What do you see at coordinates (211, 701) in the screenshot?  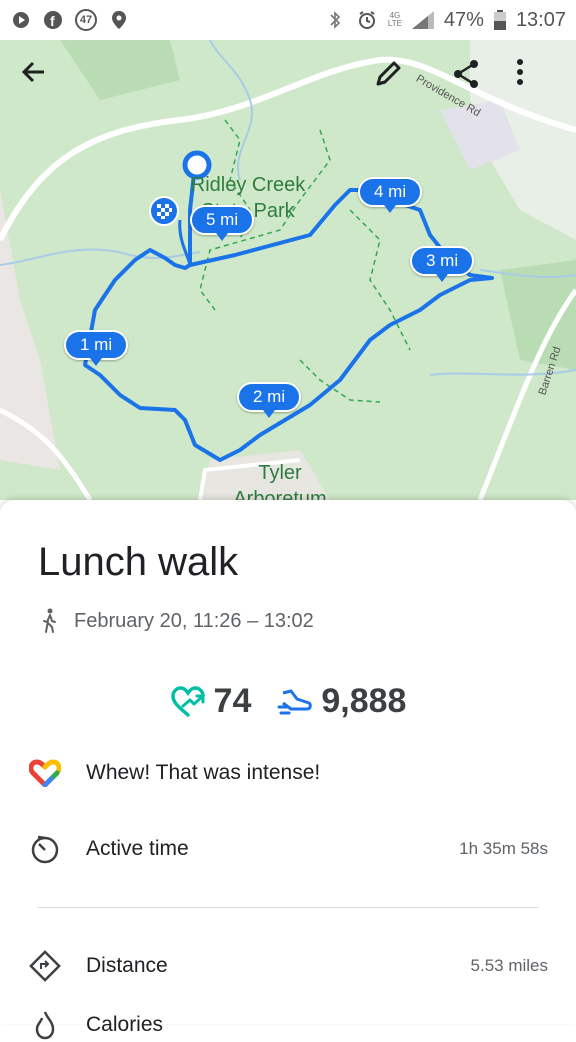 I see `heart-points-metric: 74` at bounding box center [211, 701].